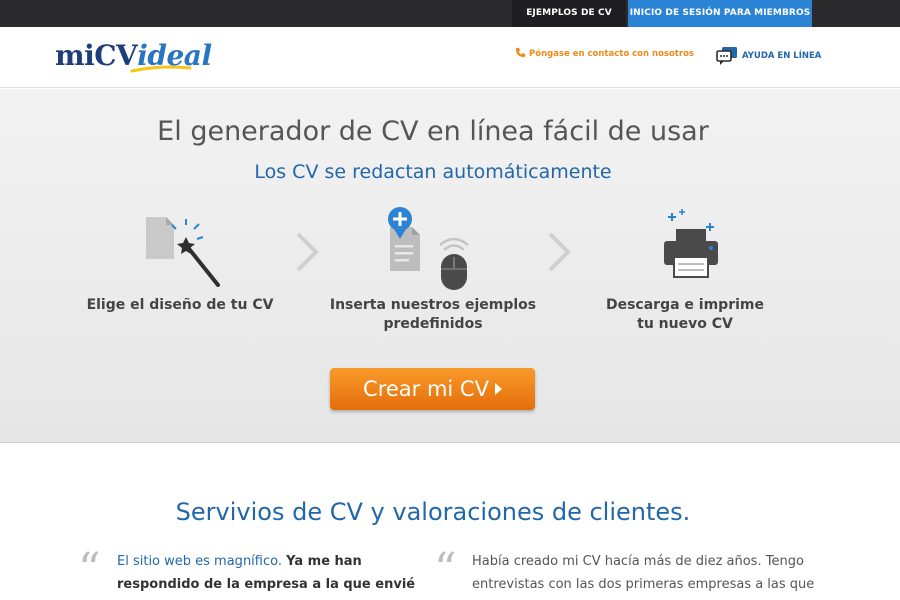  What do you see at coordinates (691, 243) in the screenshot?
I see `printer-icon` at bounding box center [691, 243].